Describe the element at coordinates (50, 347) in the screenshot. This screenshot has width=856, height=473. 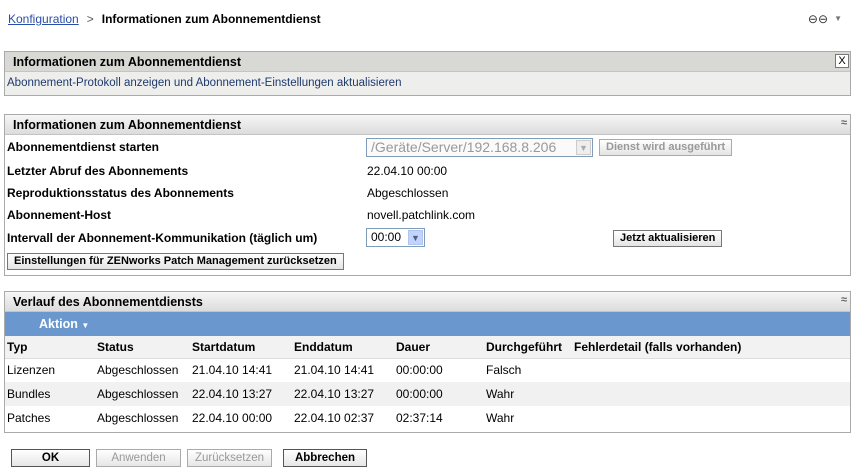
I see `column-header: Typ` at that location.